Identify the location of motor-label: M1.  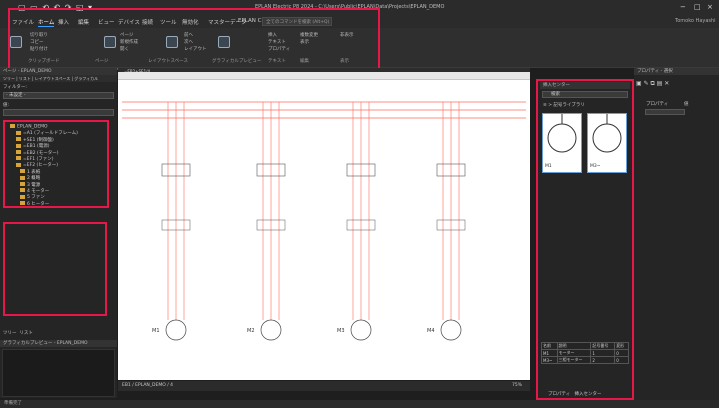
(156, 331).